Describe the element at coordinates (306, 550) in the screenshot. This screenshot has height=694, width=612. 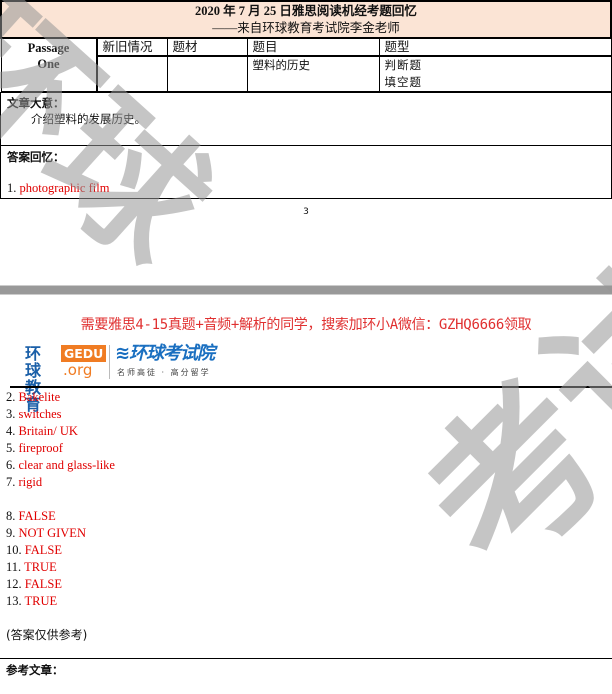
I see `answer-item: 10. FALSE` at that location.